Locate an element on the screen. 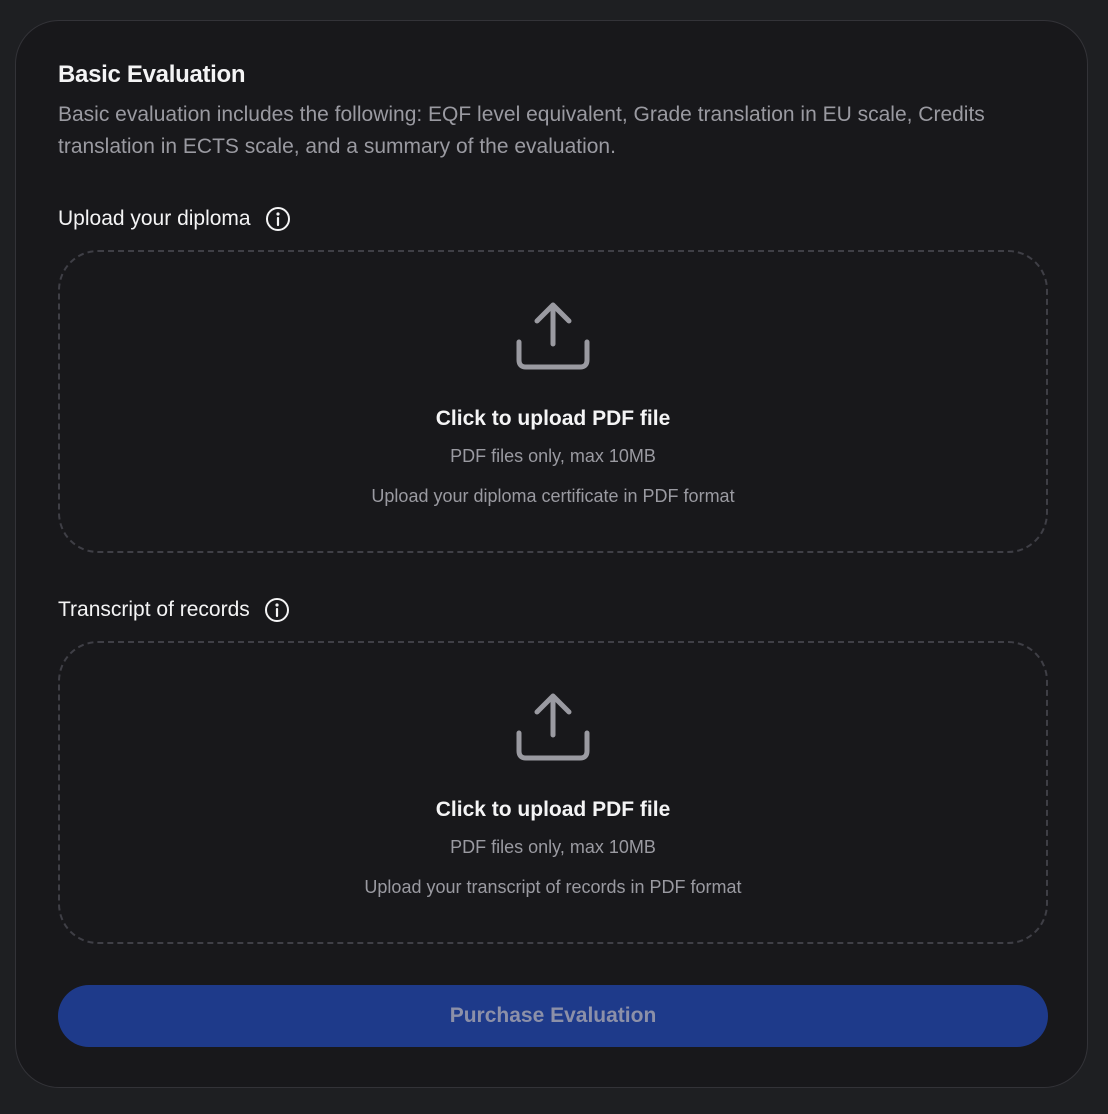  card-title: Basic Evaluation is located at coordinates (152, 74).